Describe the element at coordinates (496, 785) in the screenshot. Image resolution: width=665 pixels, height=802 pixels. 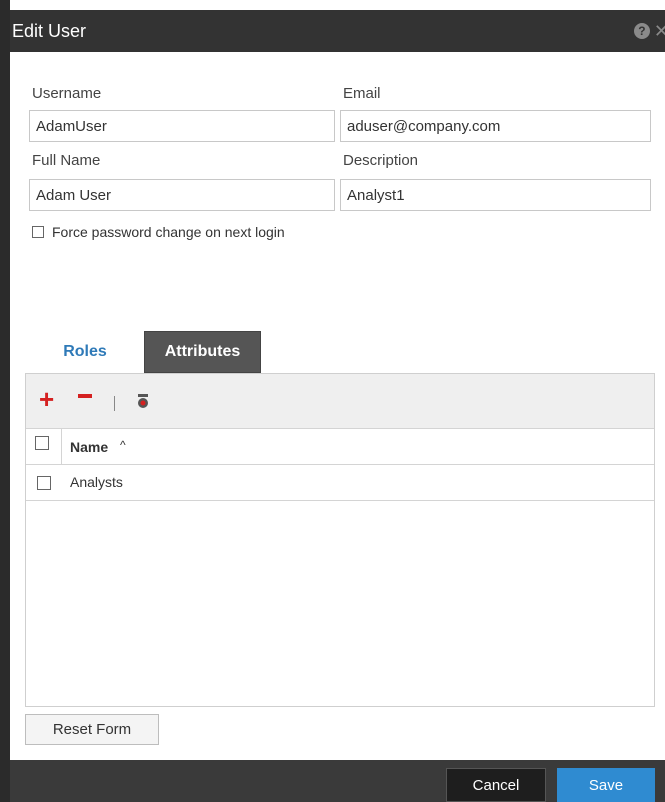
I see `cancel-button: Cancel` at that location.